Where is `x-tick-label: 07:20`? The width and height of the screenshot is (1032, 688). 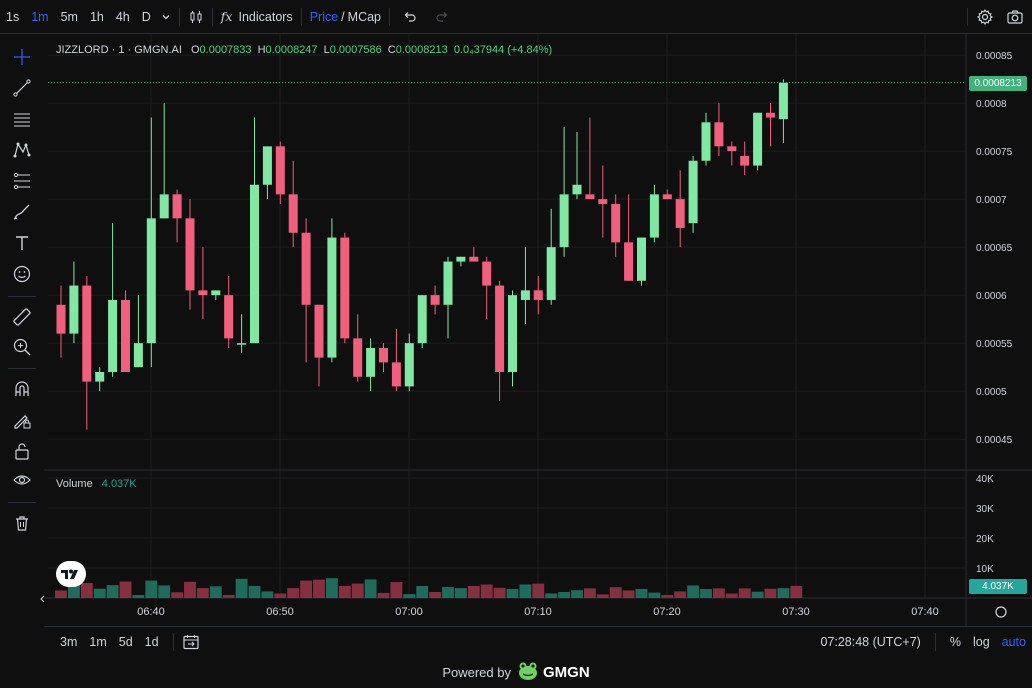 x-tick-label: 07:20 is located at coordinates (667, 612).